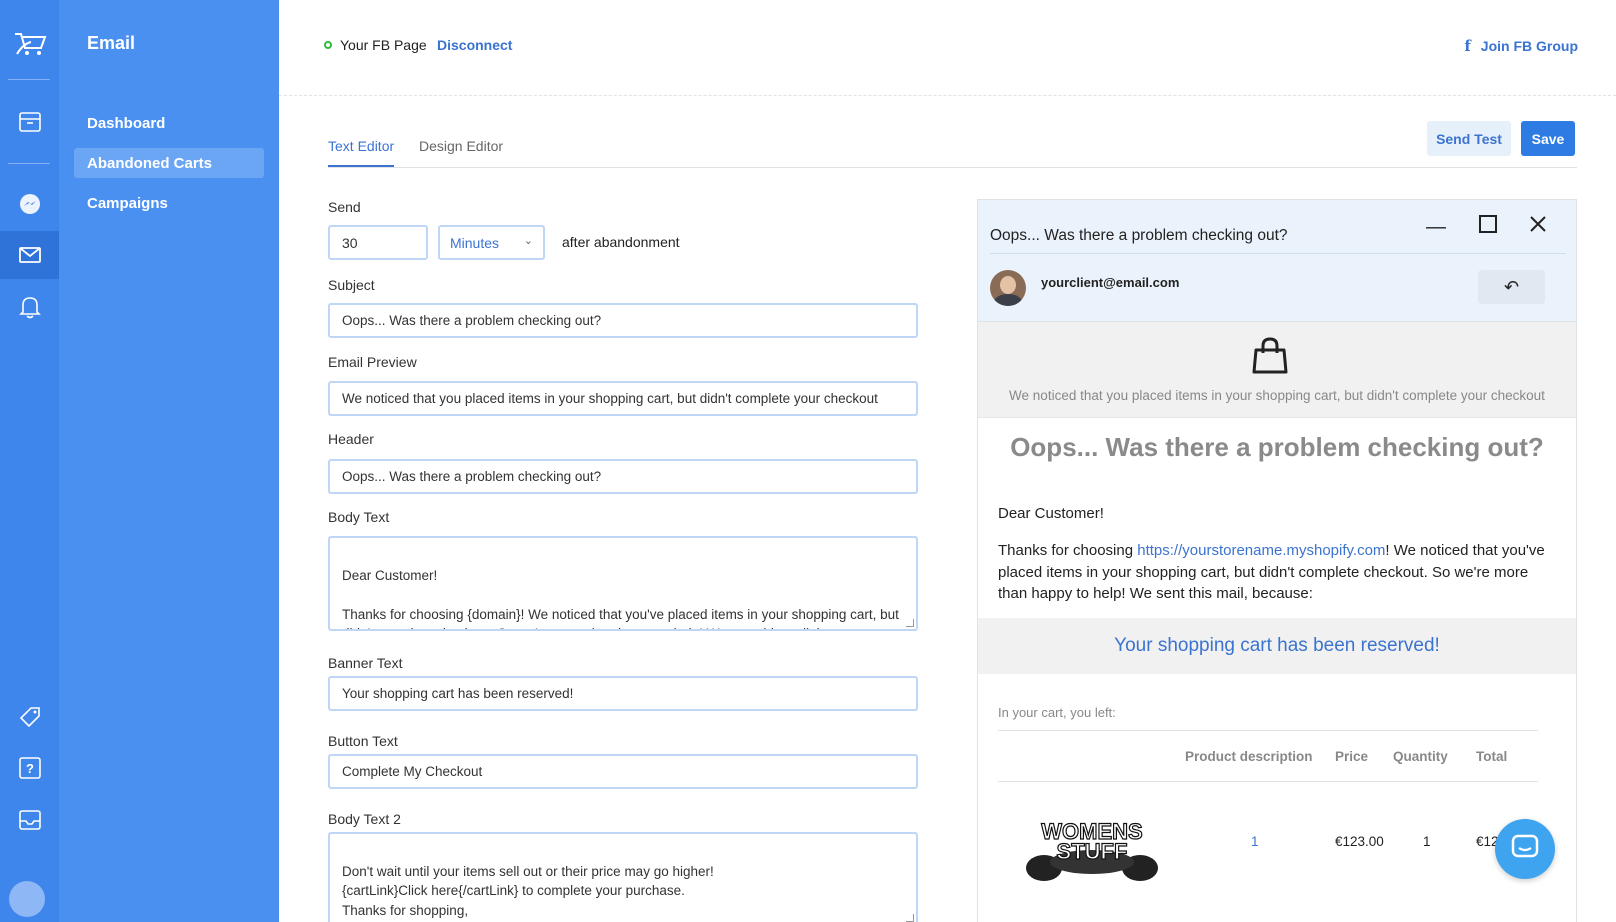 The image size is (1616, 922). Describe the element at coordinates (29, 122) in the screenshot. I see `archive-icon` at that location.